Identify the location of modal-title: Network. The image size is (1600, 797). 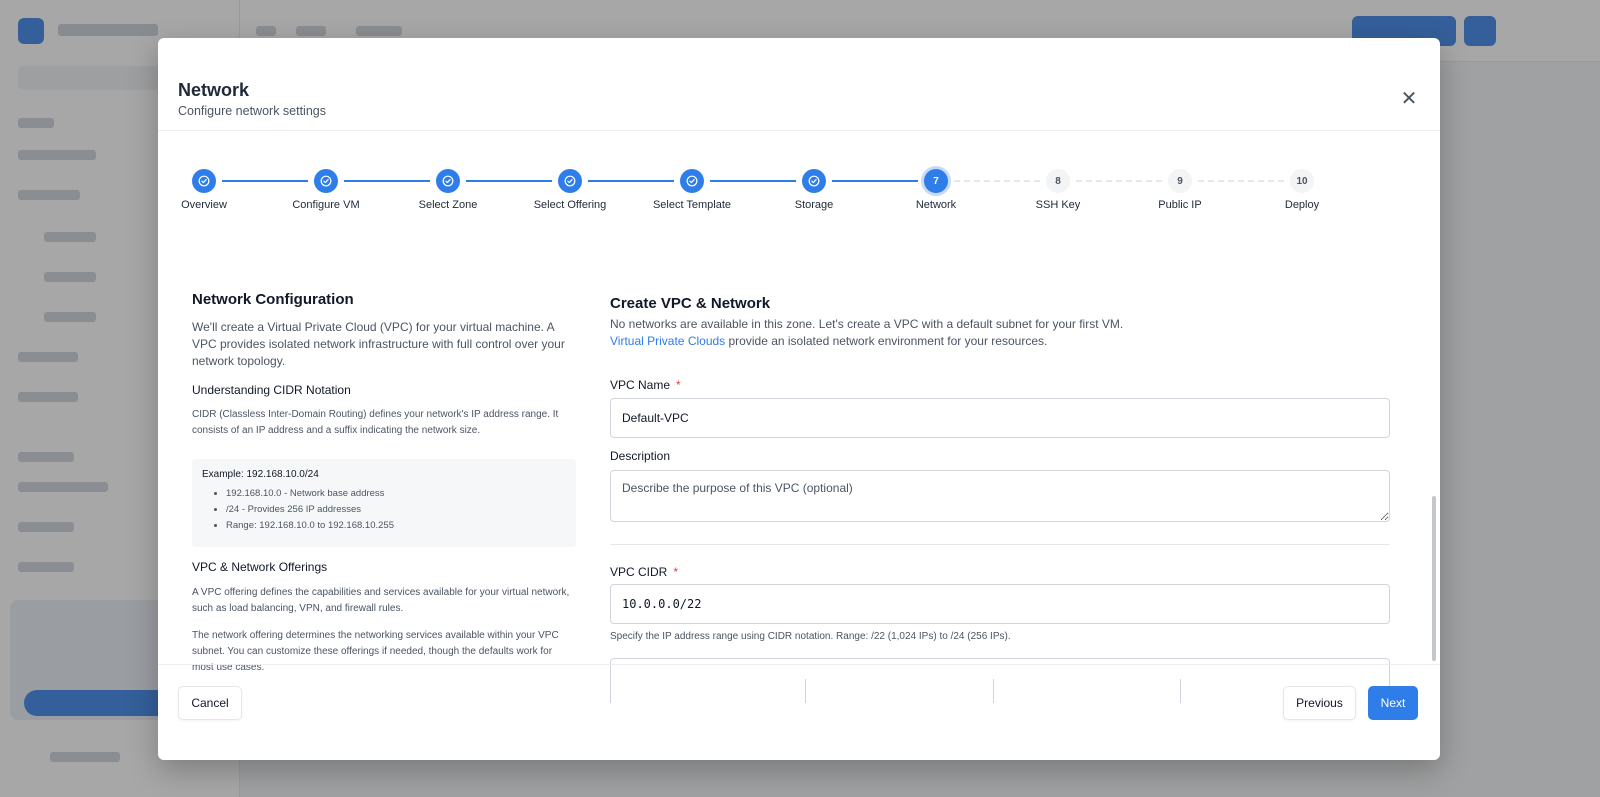
(214, 90).